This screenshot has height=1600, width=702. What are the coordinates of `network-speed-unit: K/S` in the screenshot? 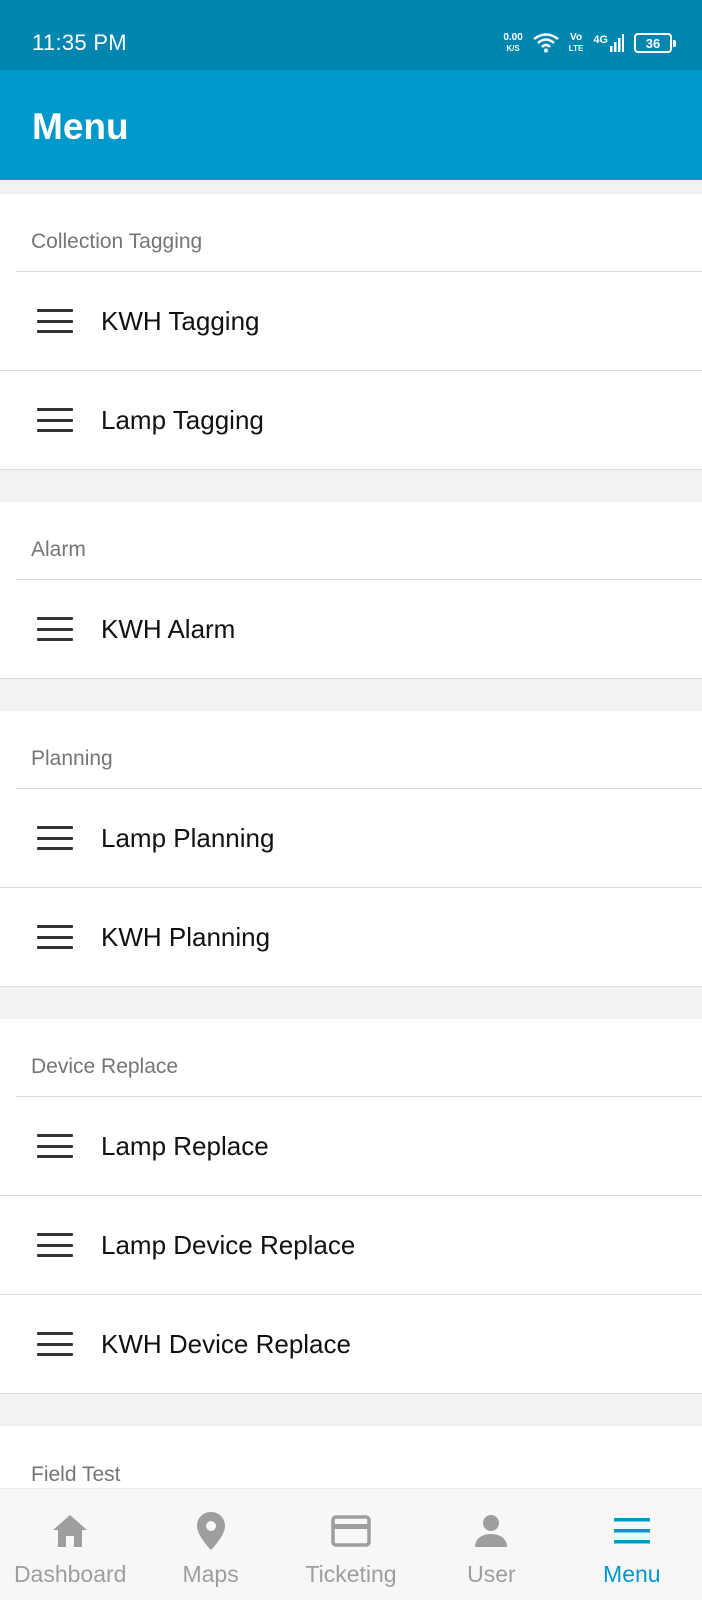 It's located at (513, 48).